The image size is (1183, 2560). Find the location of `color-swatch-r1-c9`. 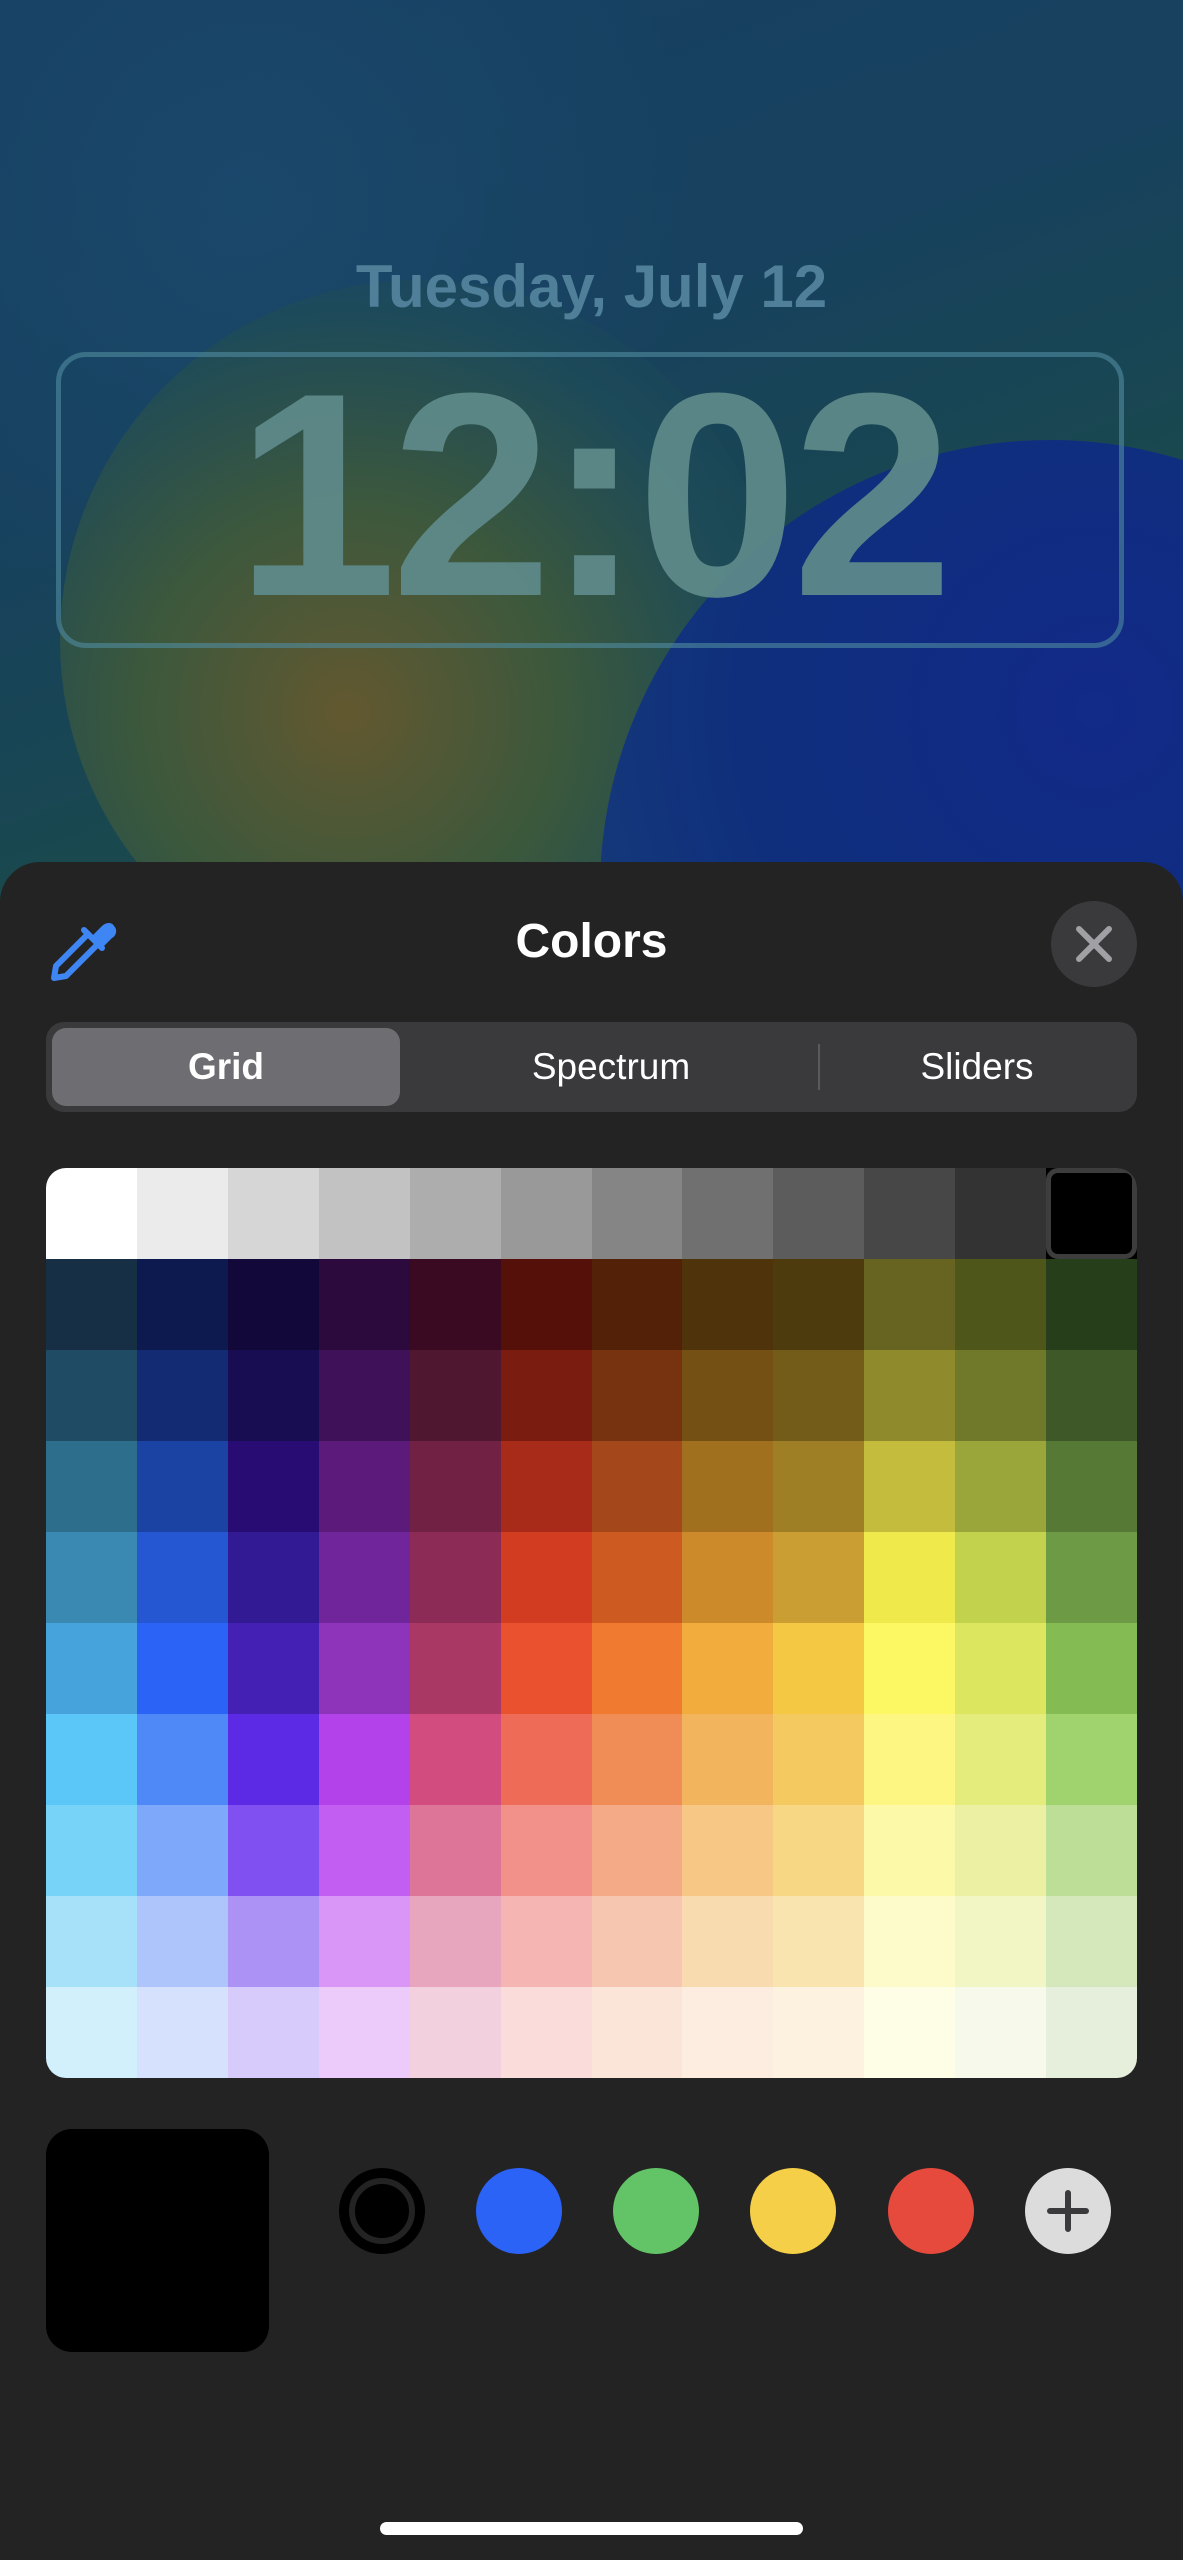

color-swatch-r1-c9 is located at coordinates (910, 1305).